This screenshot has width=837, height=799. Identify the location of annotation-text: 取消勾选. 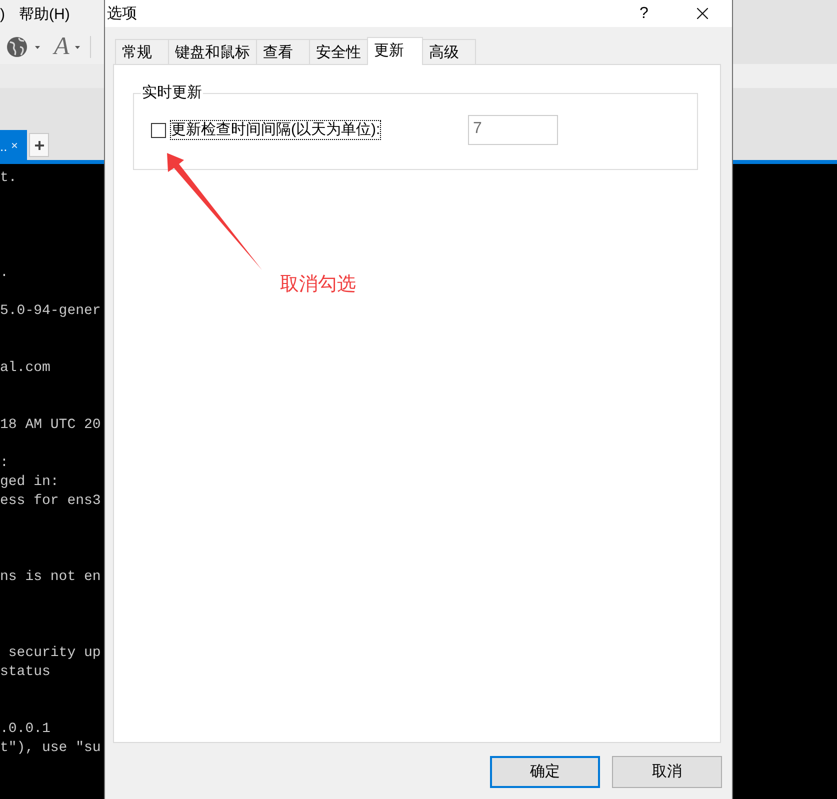
(318, 285).